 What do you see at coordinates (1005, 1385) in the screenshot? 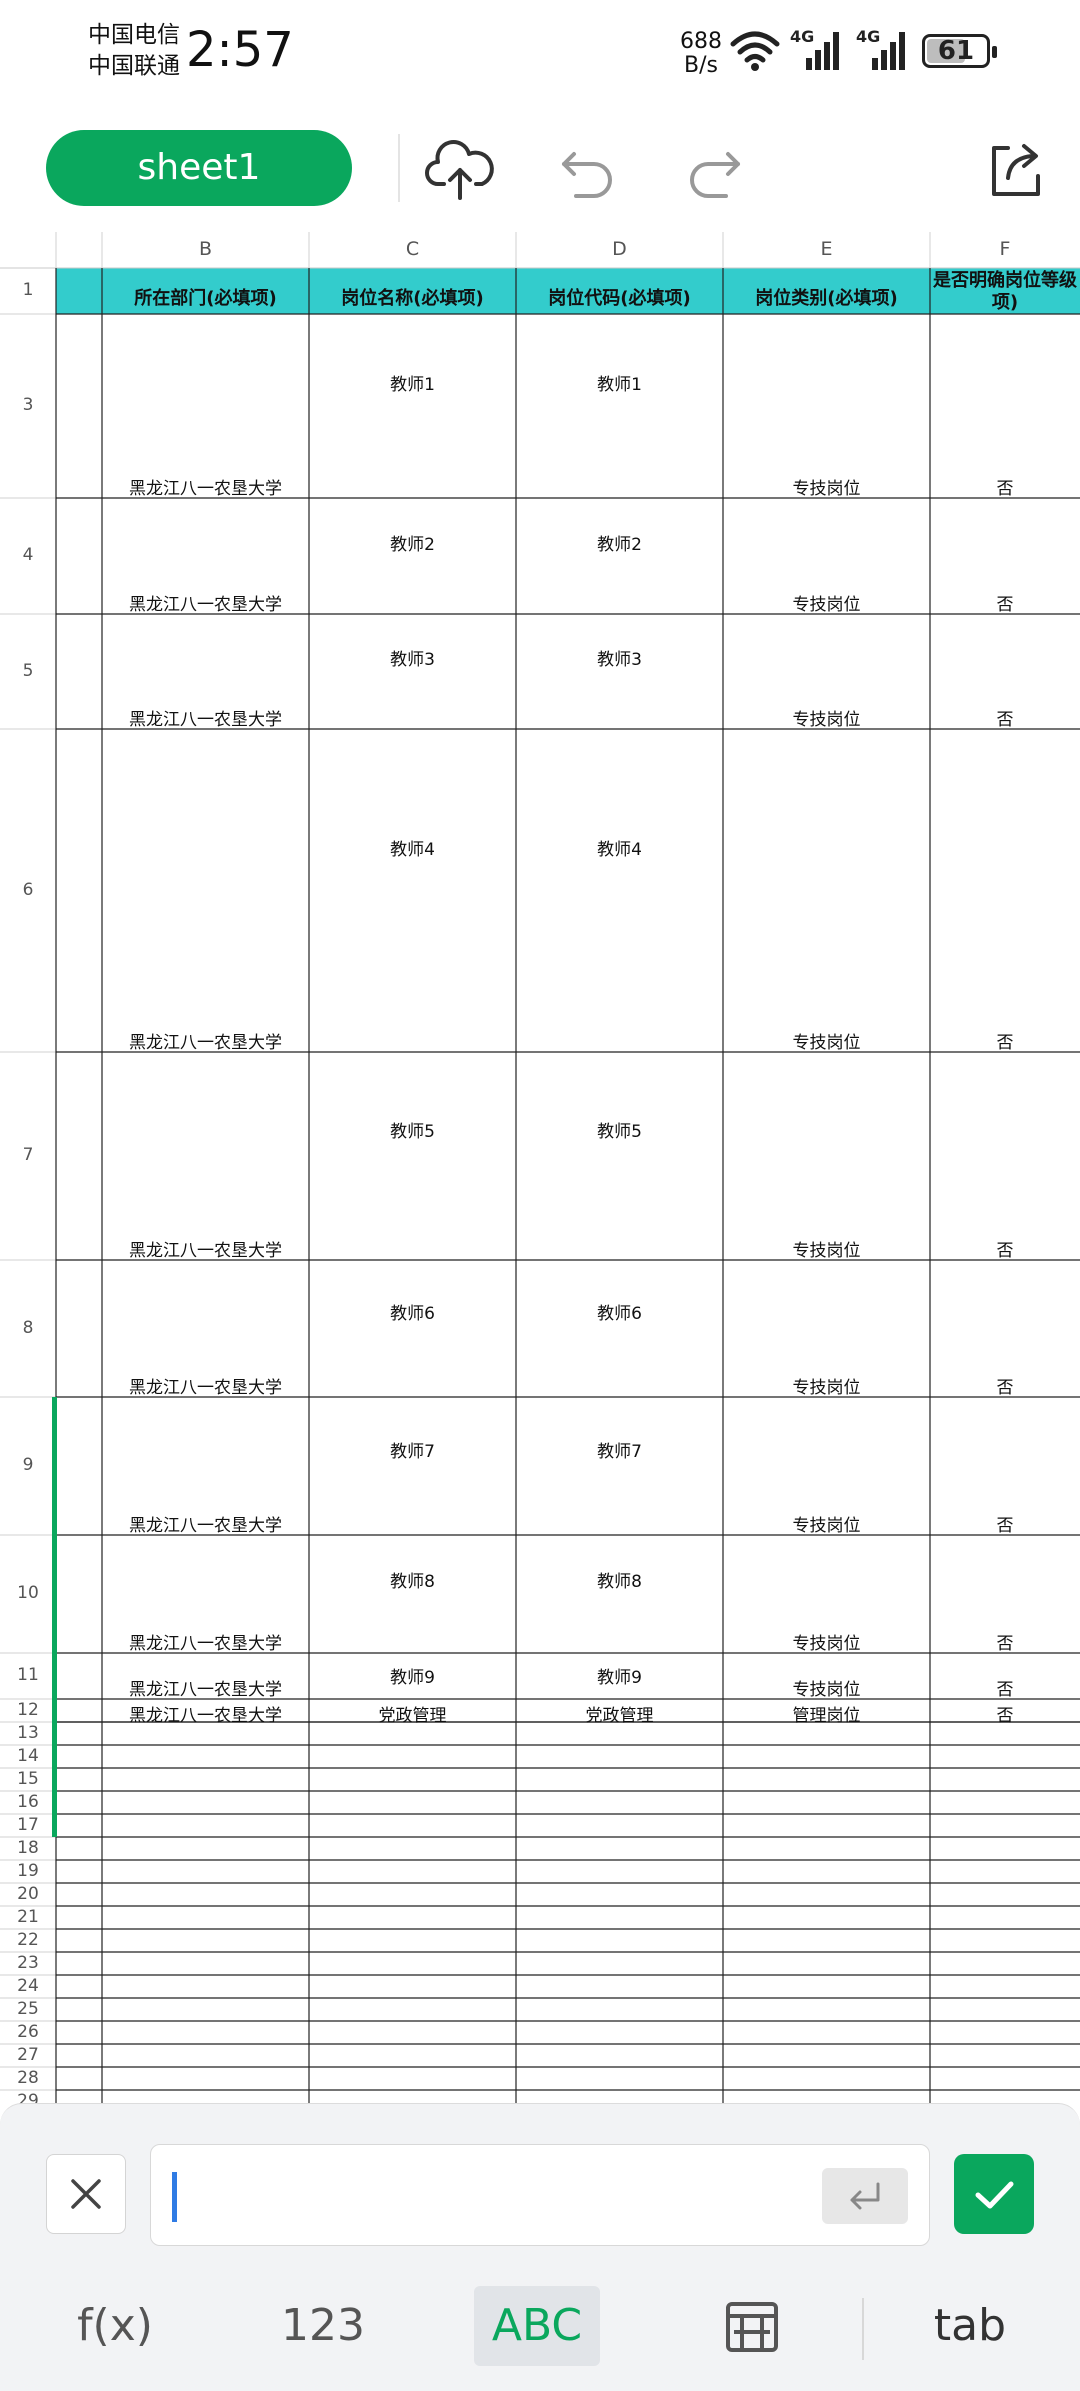
I see `cell-f8: 否` at bounding box center [1005, 1385].